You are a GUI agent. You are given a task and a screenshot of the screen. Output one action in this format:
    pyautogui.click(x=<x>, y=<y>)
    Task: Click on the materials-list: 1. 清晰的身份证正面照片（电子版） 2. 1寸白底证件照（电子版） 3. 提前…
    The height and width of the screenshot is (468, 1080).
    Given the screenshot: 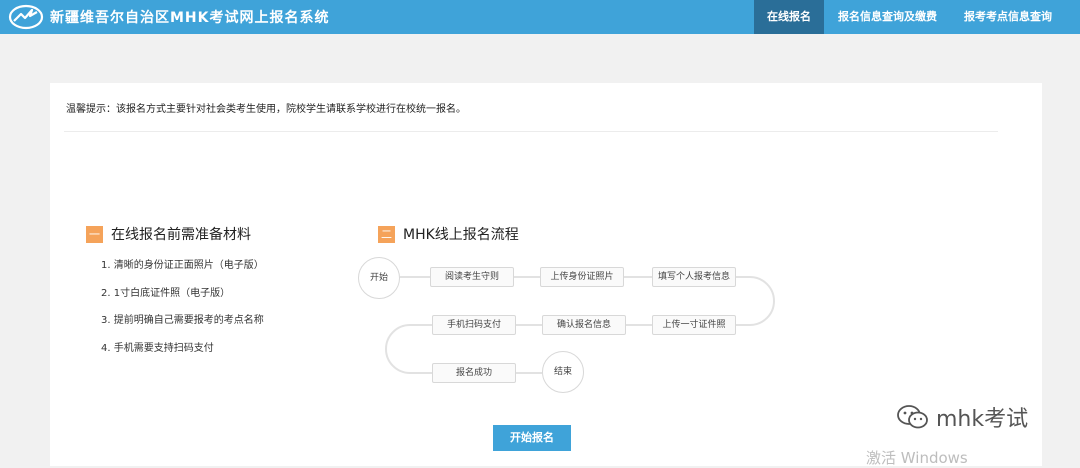 What is the action you would take?
    pyautogui.click(x=182, y=314)
    